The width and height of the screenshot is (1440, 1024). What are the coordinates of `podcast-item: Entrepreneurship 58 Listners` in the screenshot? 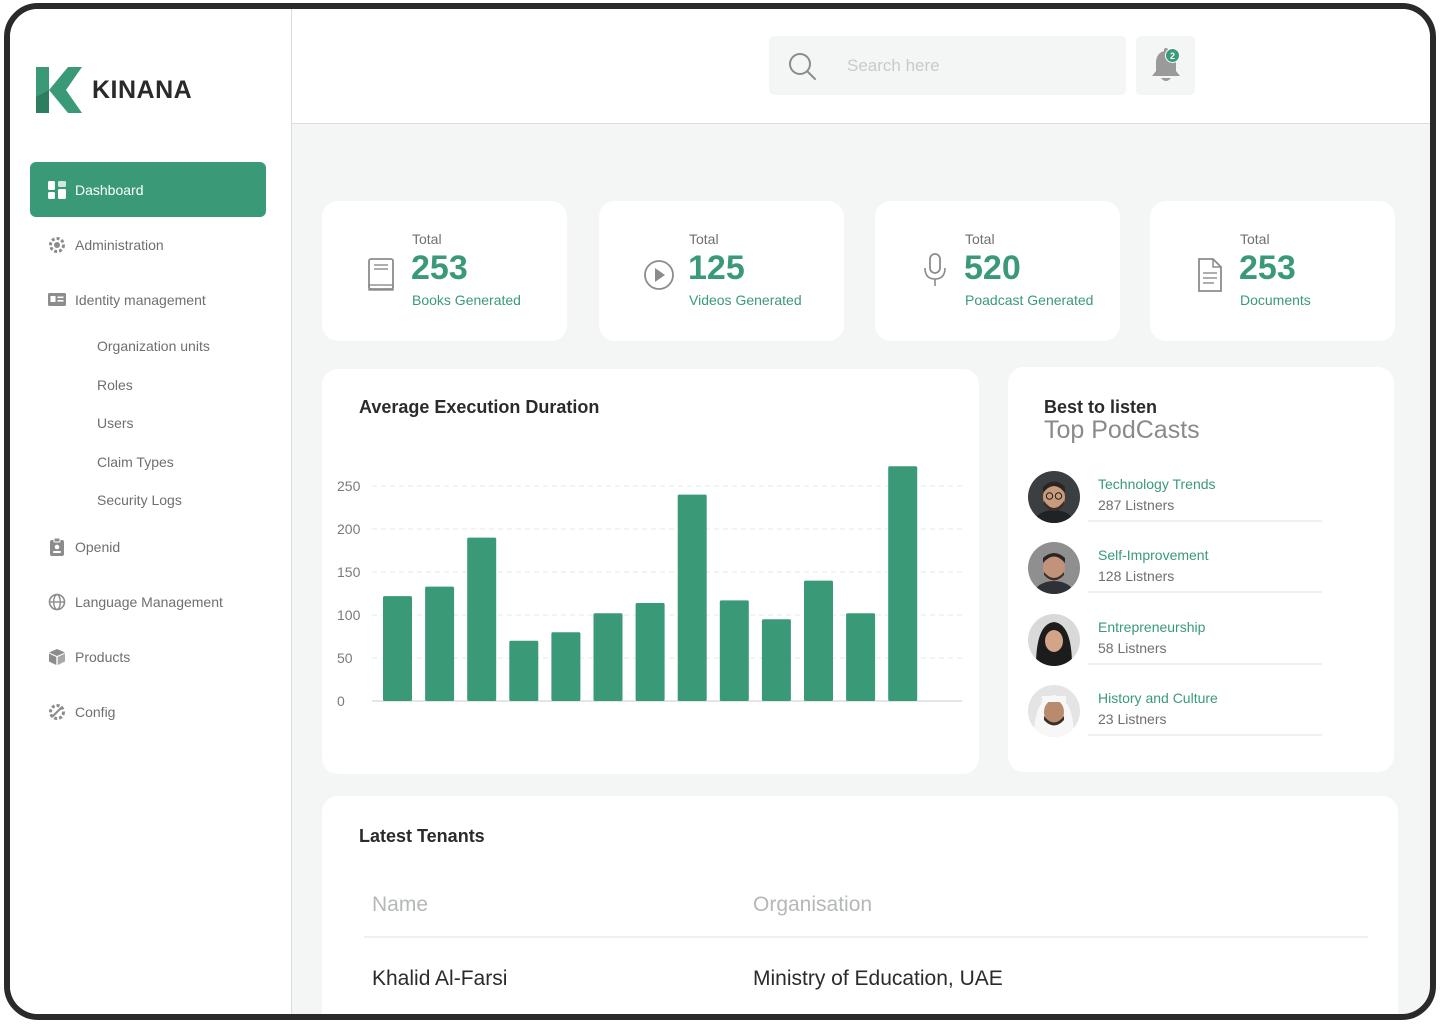 It's located at (1178, 642).